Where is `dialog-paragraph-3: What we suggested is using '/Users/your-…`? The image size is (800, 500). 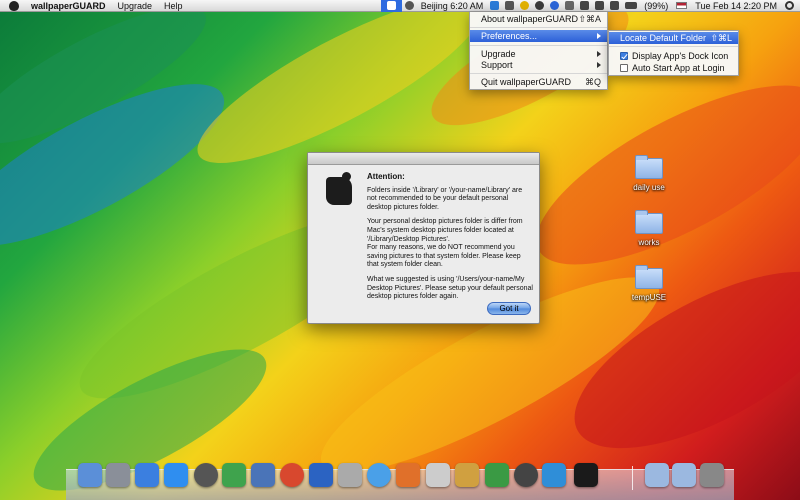
dialog-paragraph-3: What we suggested is using '/Users/your-… is located at coordinates (450, 288).